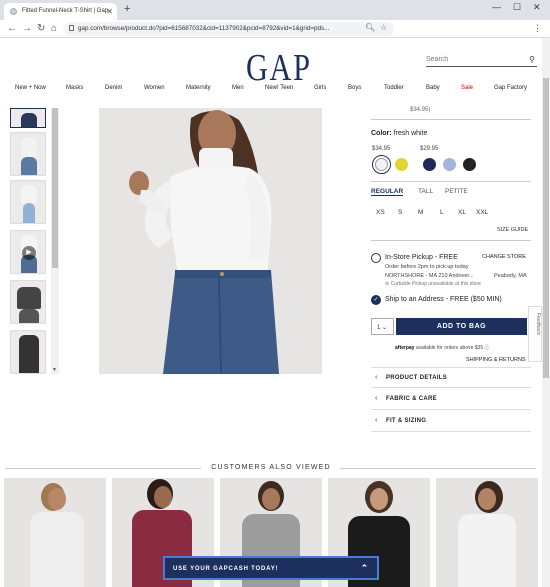 This screenshot has height=587, width=550. I want to click on nav-item-teen: New! Teen, so click(279, 88).